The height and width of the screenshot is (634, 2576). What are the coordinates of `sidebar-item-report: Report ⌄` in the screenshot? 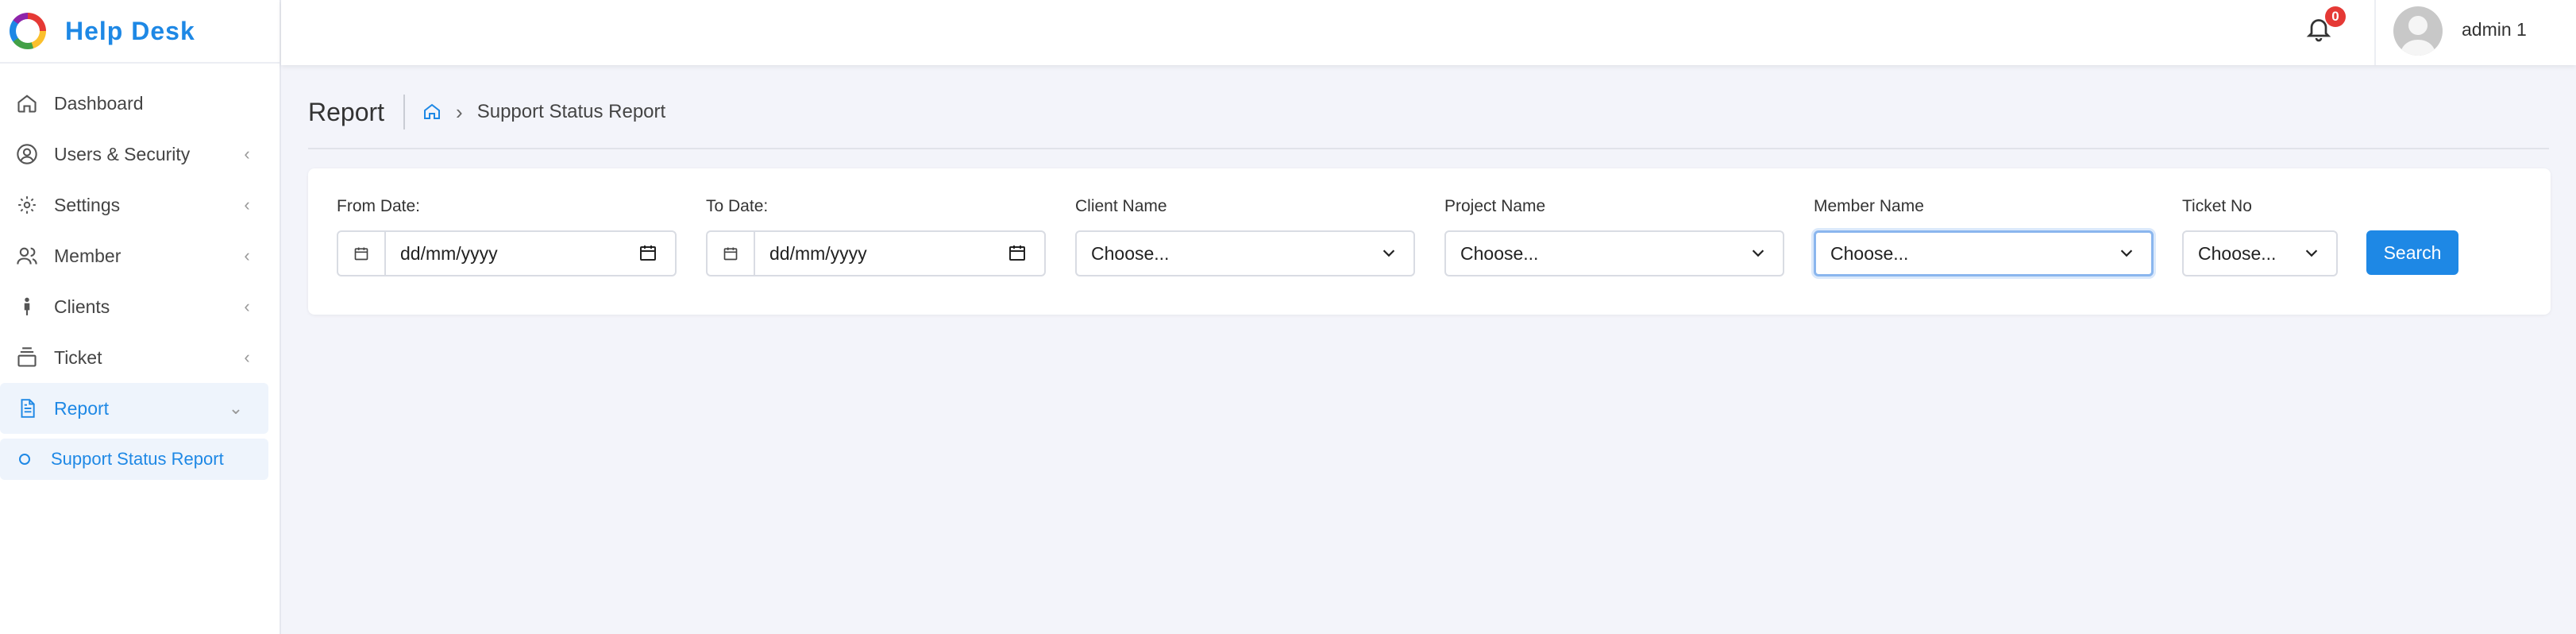 It's located at (134, 408).